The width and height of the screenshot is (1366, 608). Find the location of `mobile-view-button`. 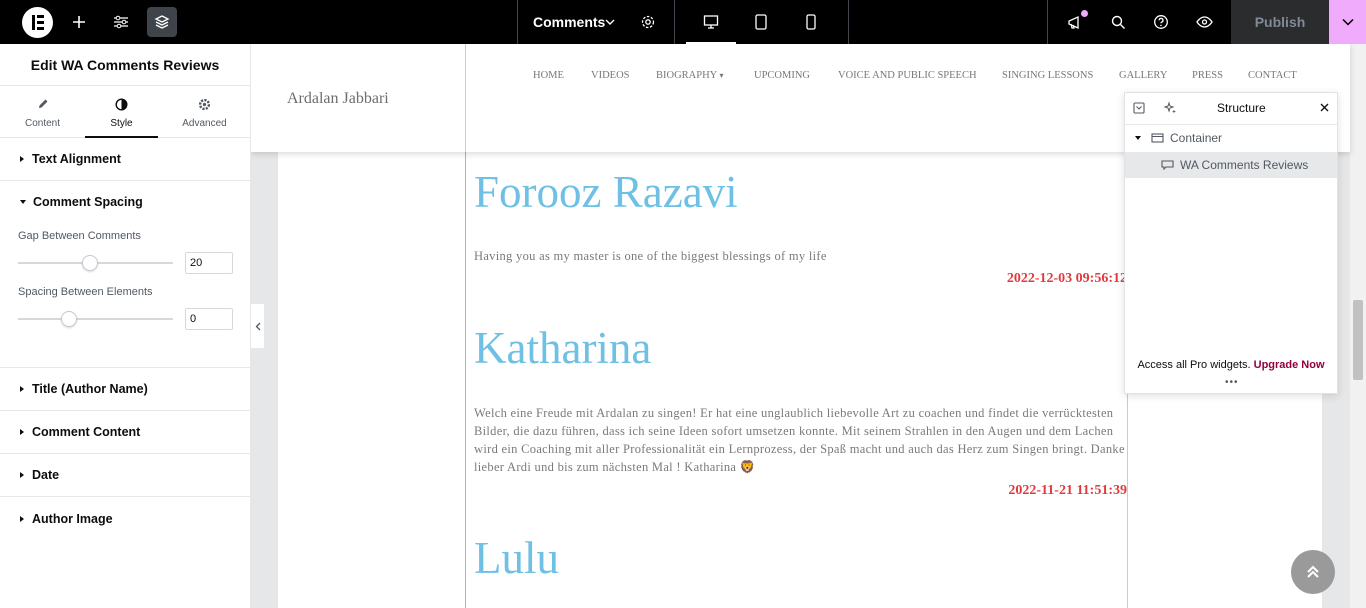

mobile-view-button is located at coordinates (811, 22).